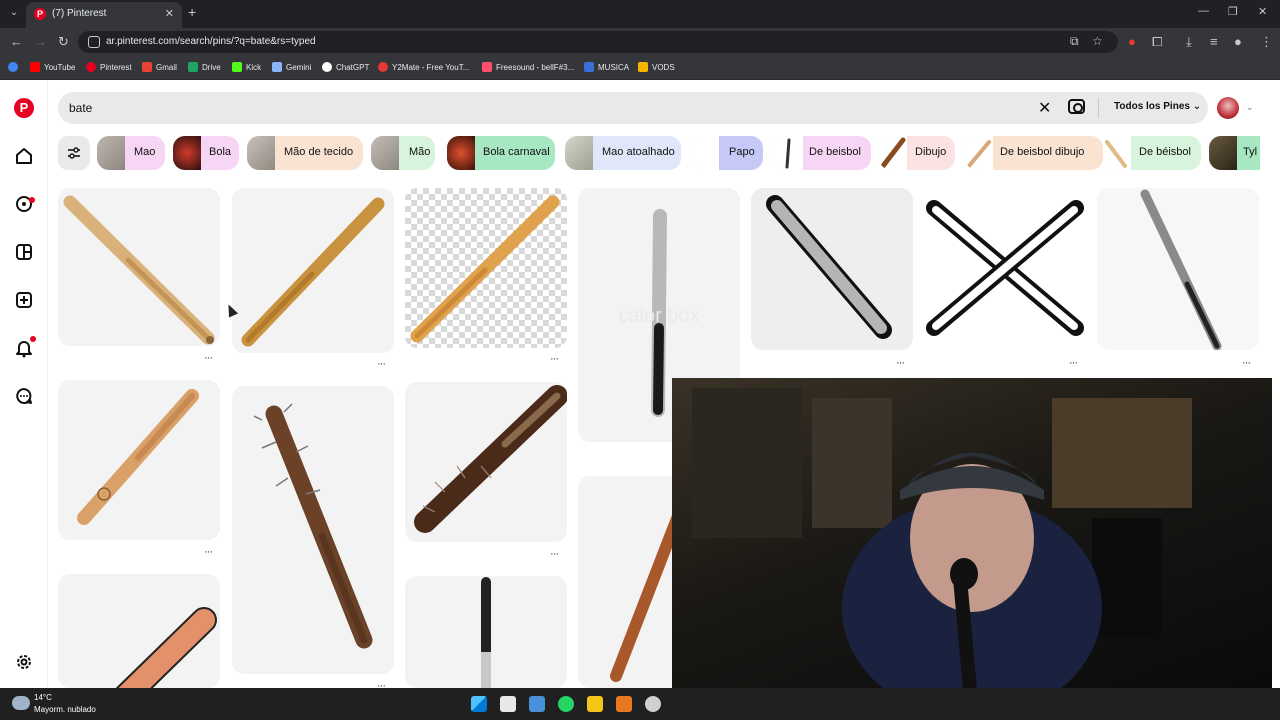  What do you see at coordinates (1250, 107) in the screenshot?
I see `account-chevron-down-icon: ⌄` at bounding box center [1250, 107].